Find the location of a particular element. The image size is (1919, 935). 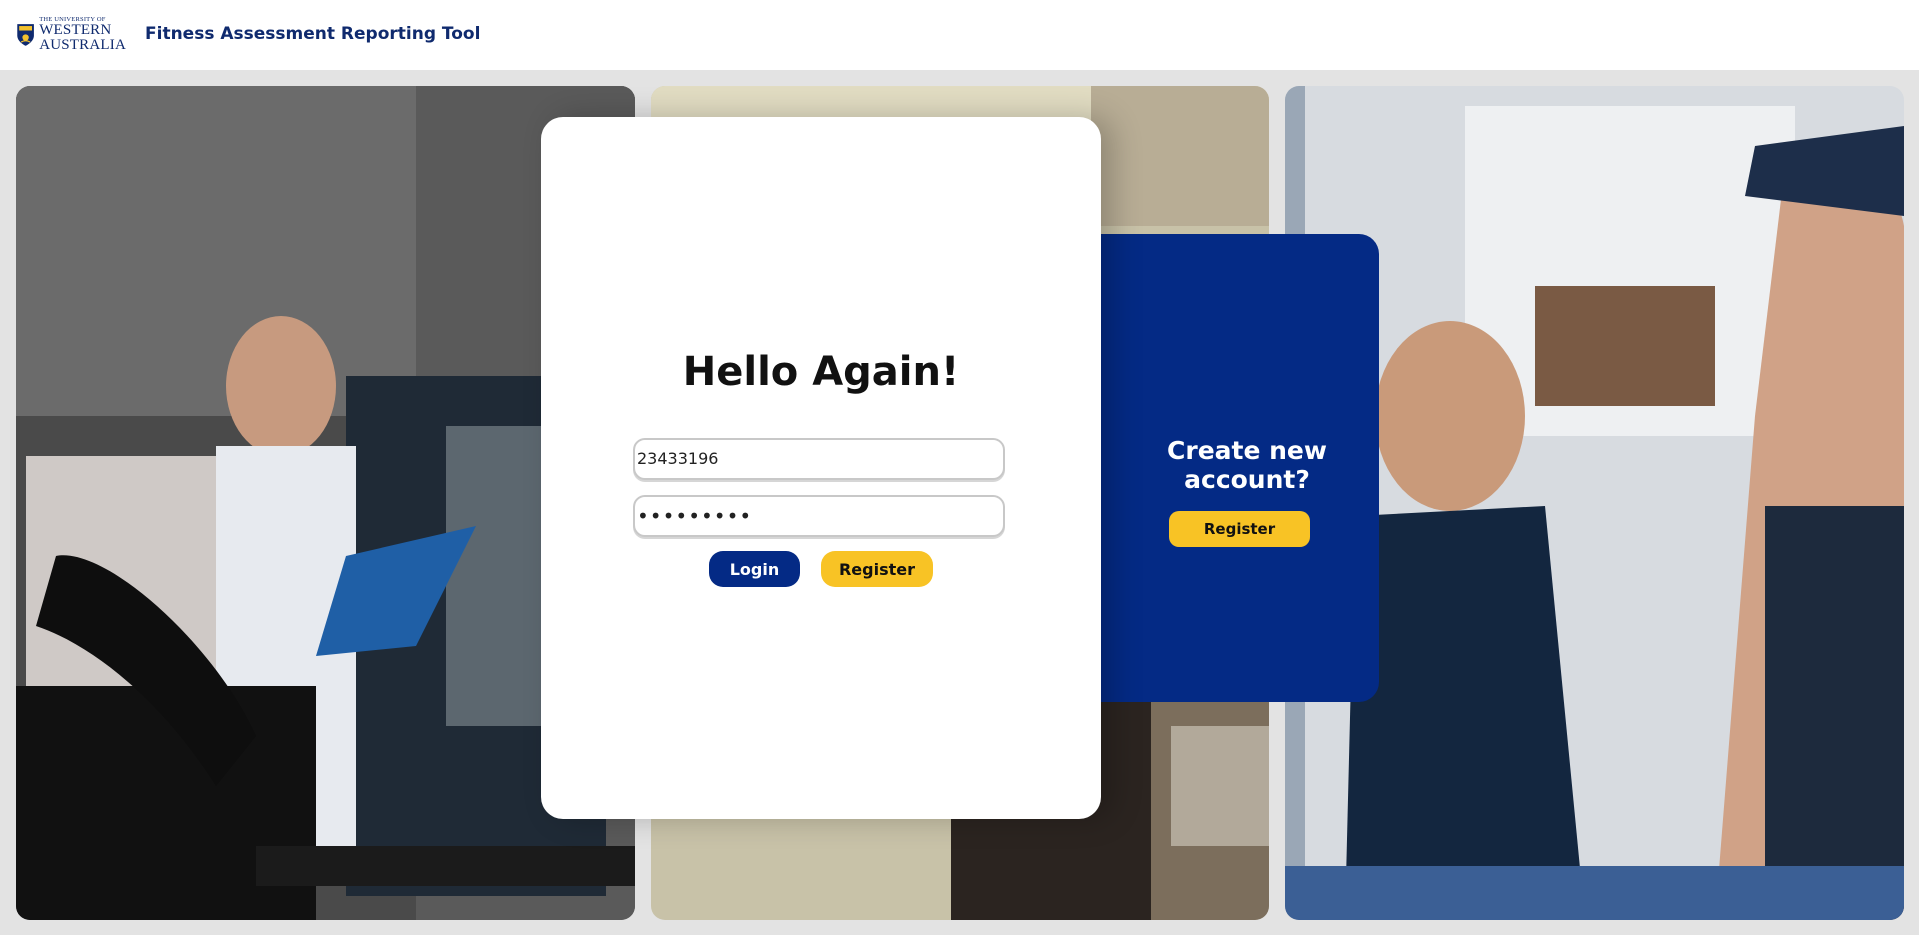

logo-wordmark: THE UNIVERSITY OF WESTERN AUSTRALIA is located at coordinates (82, 35).